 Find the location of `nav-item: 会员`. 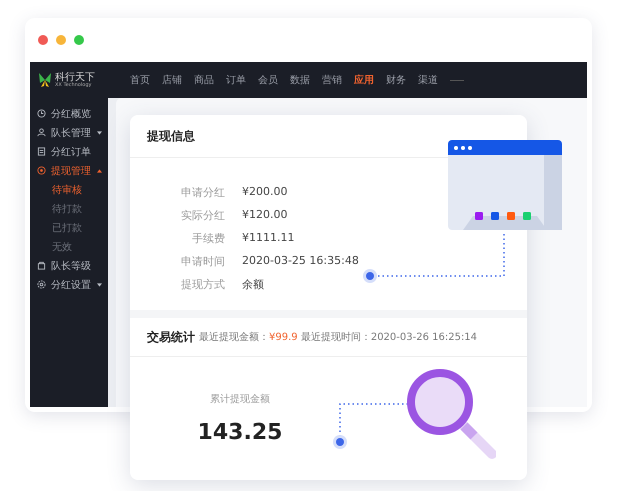

nav-item: 会员 is located at coordinates (268, 80).